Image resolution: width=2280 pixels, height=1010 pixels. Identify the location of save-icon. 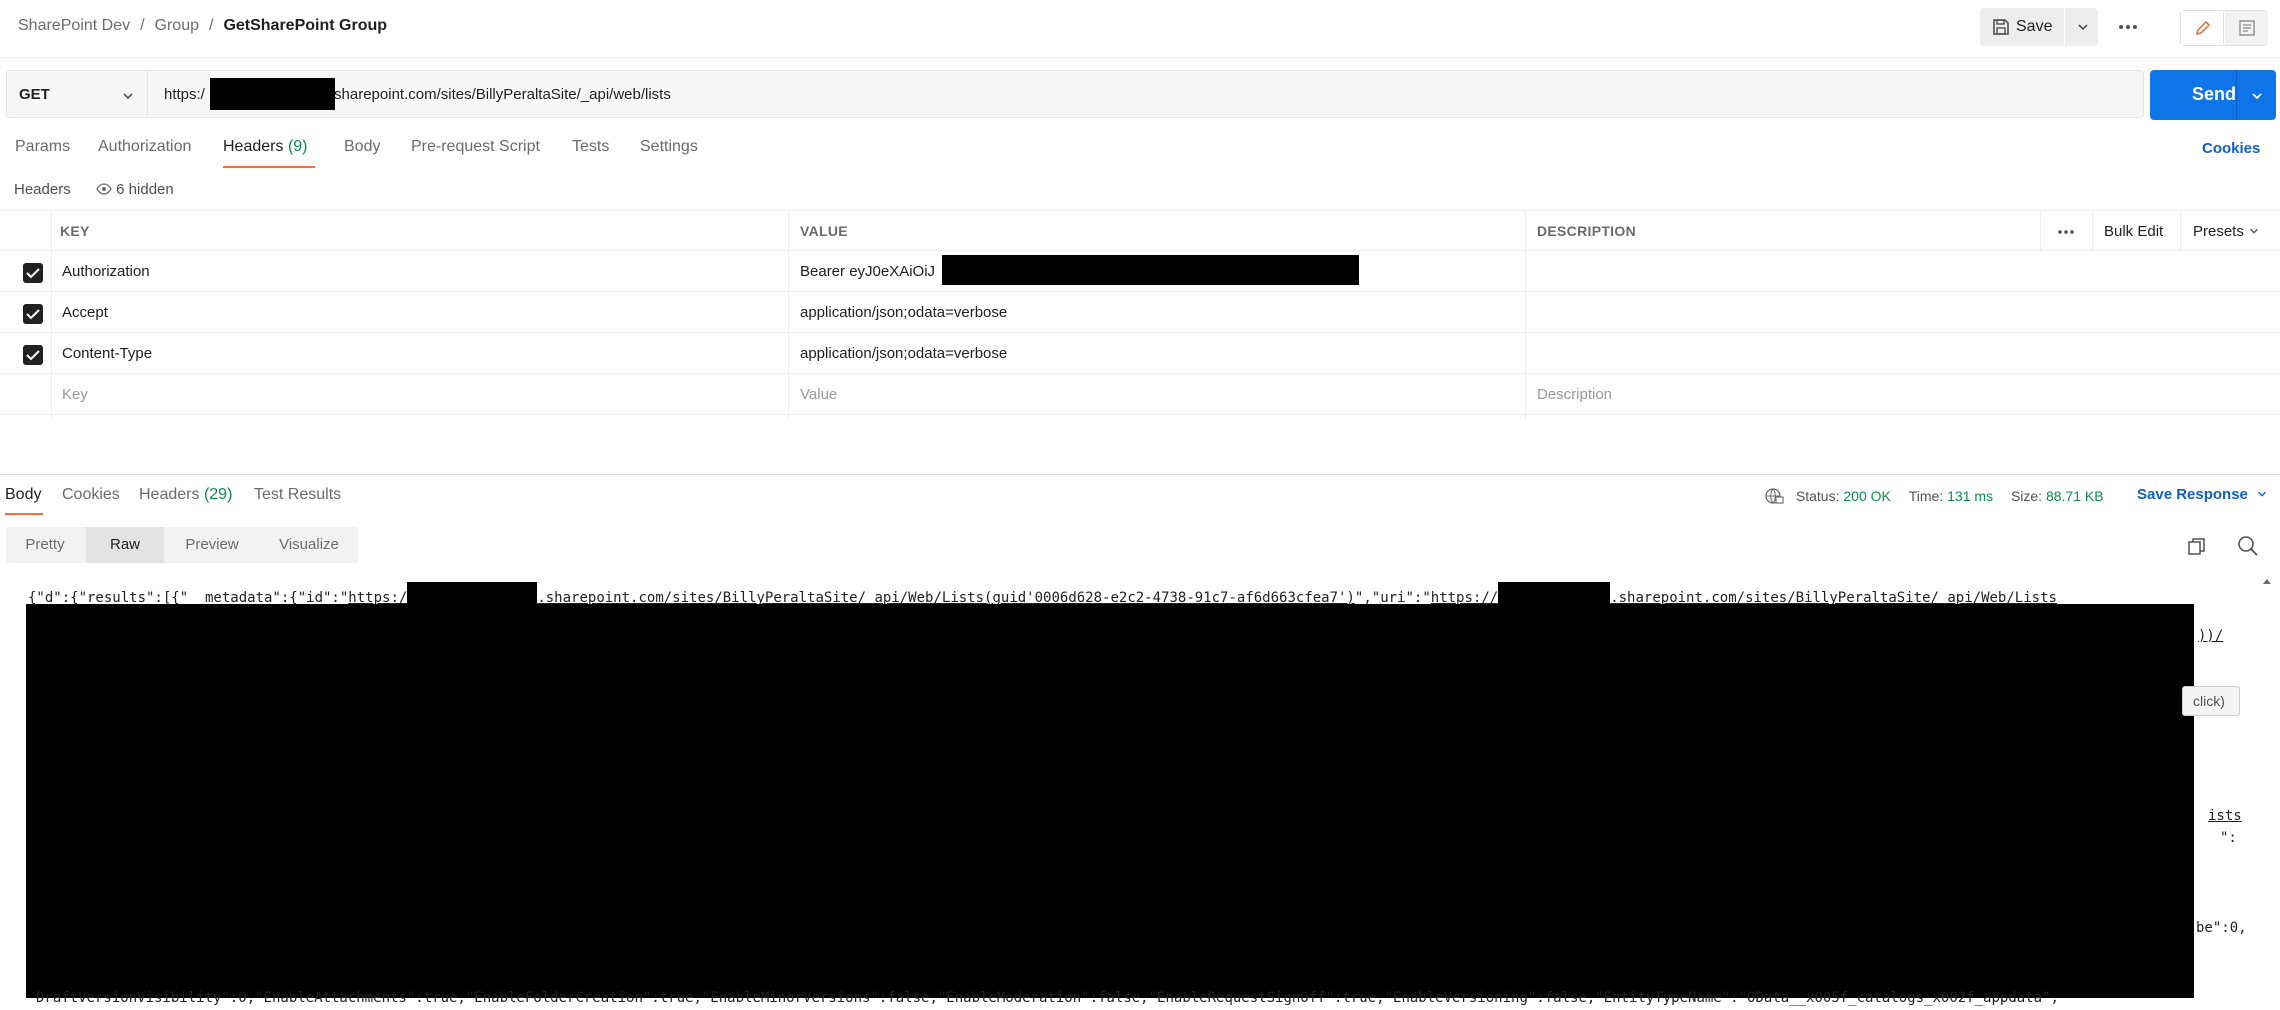
(2001, 27).